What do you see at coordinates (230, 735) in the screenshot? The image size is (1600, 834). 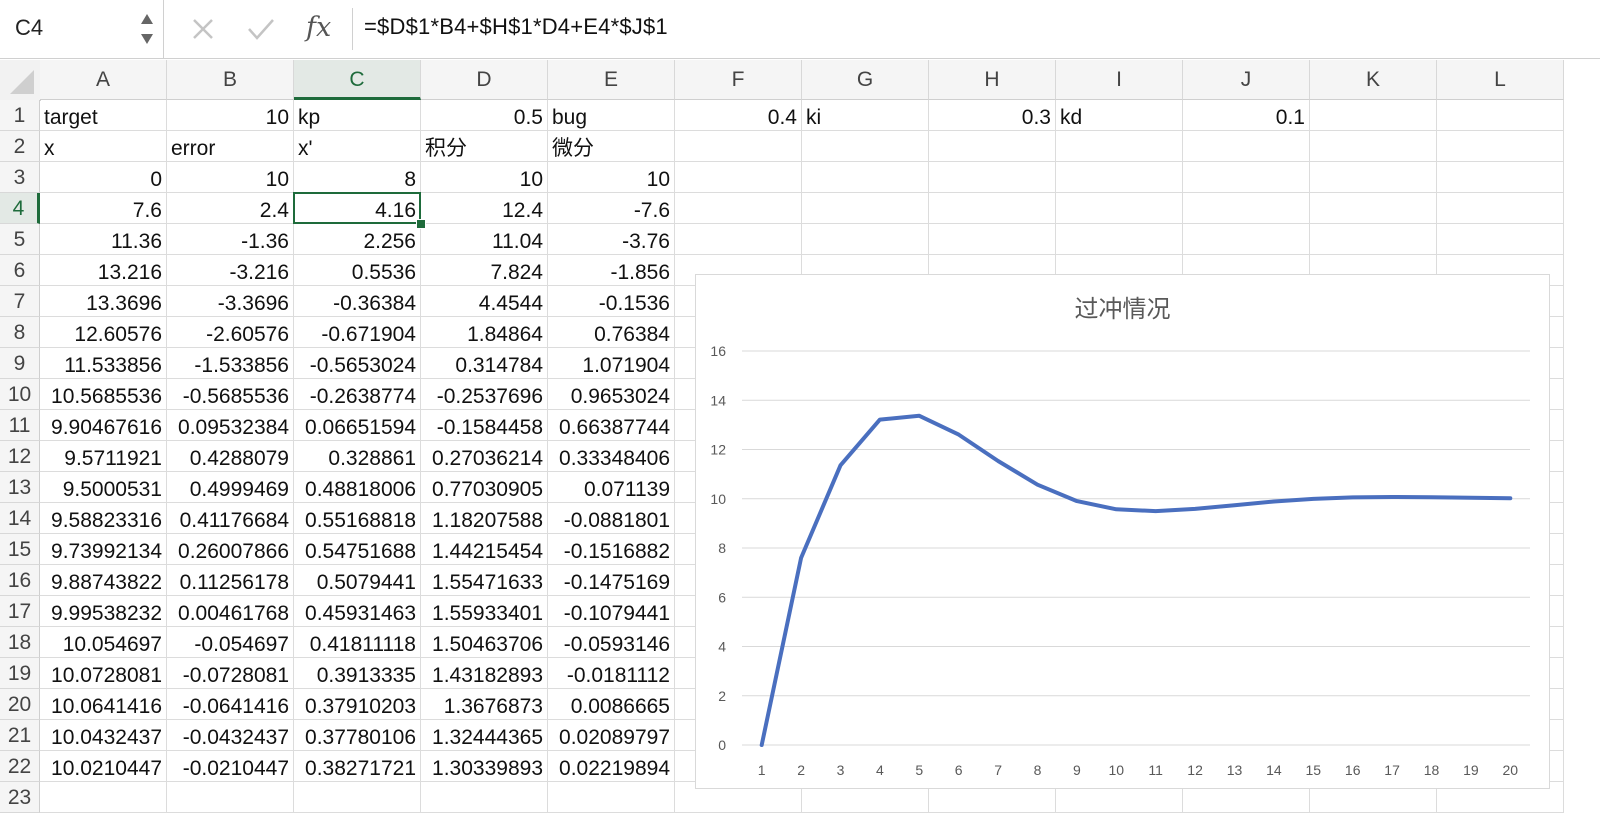 I see `cell-b21: -0.0432437` at bounding box center [230, 735].